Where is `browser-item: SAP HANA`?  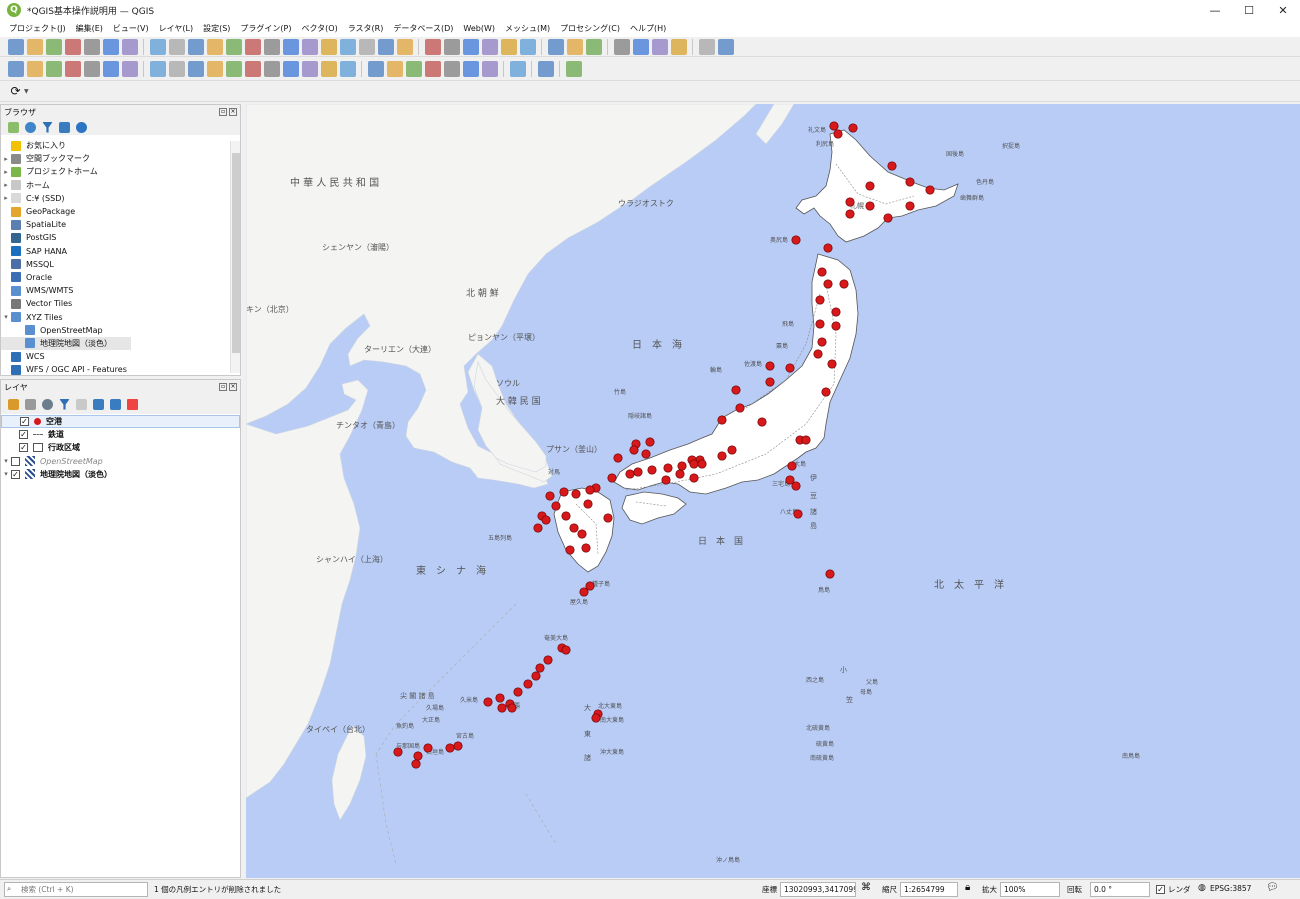
browser-item: SAP HANA is located at coordinates (120, 251).